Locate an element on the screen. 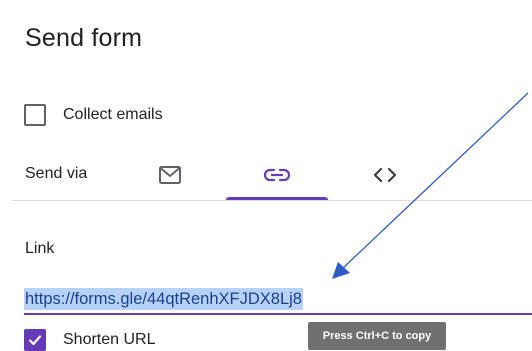 The image size is (532, 351). collect-emails-option: Collect emails is located at coordinates (93, 115).